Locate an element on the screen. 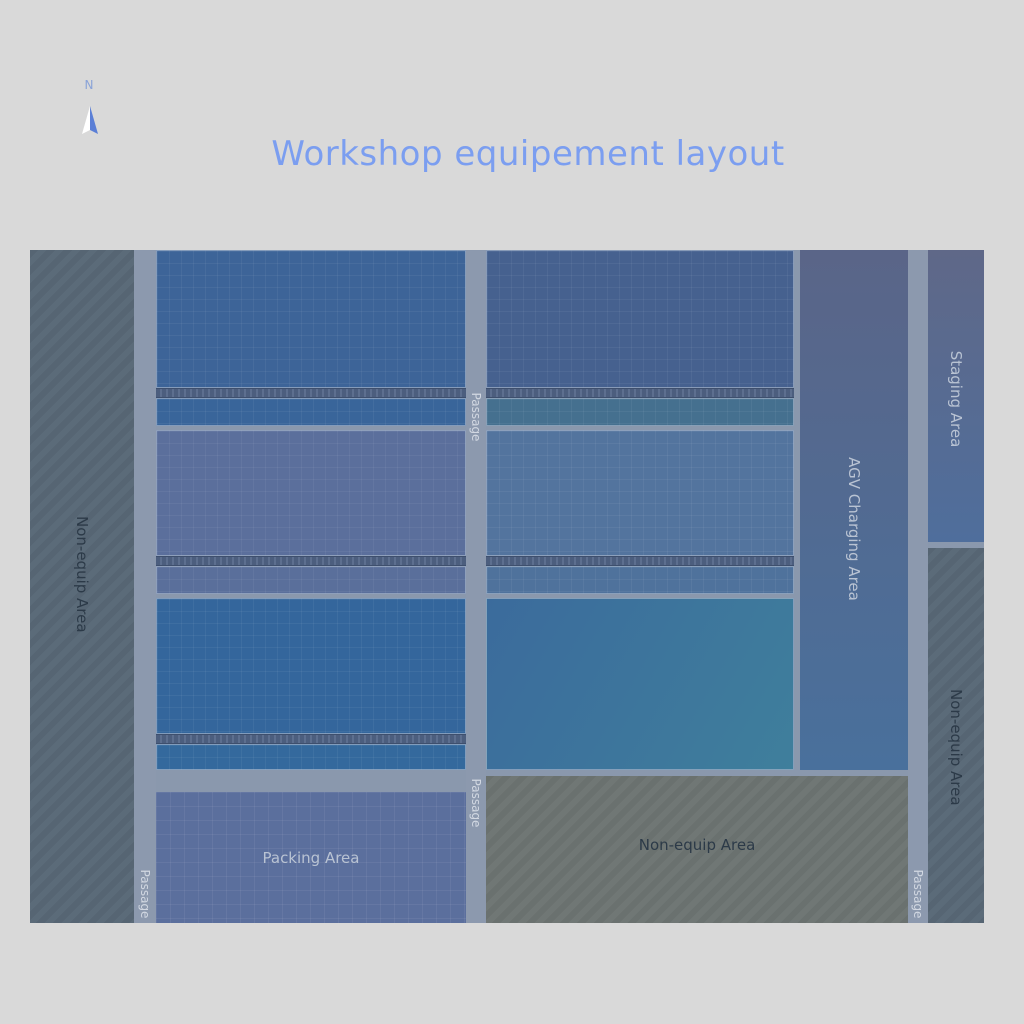 The width and height of the screenshot is (1024, 1024). right-passage-label: Passage is located at coordinates (918, 894).